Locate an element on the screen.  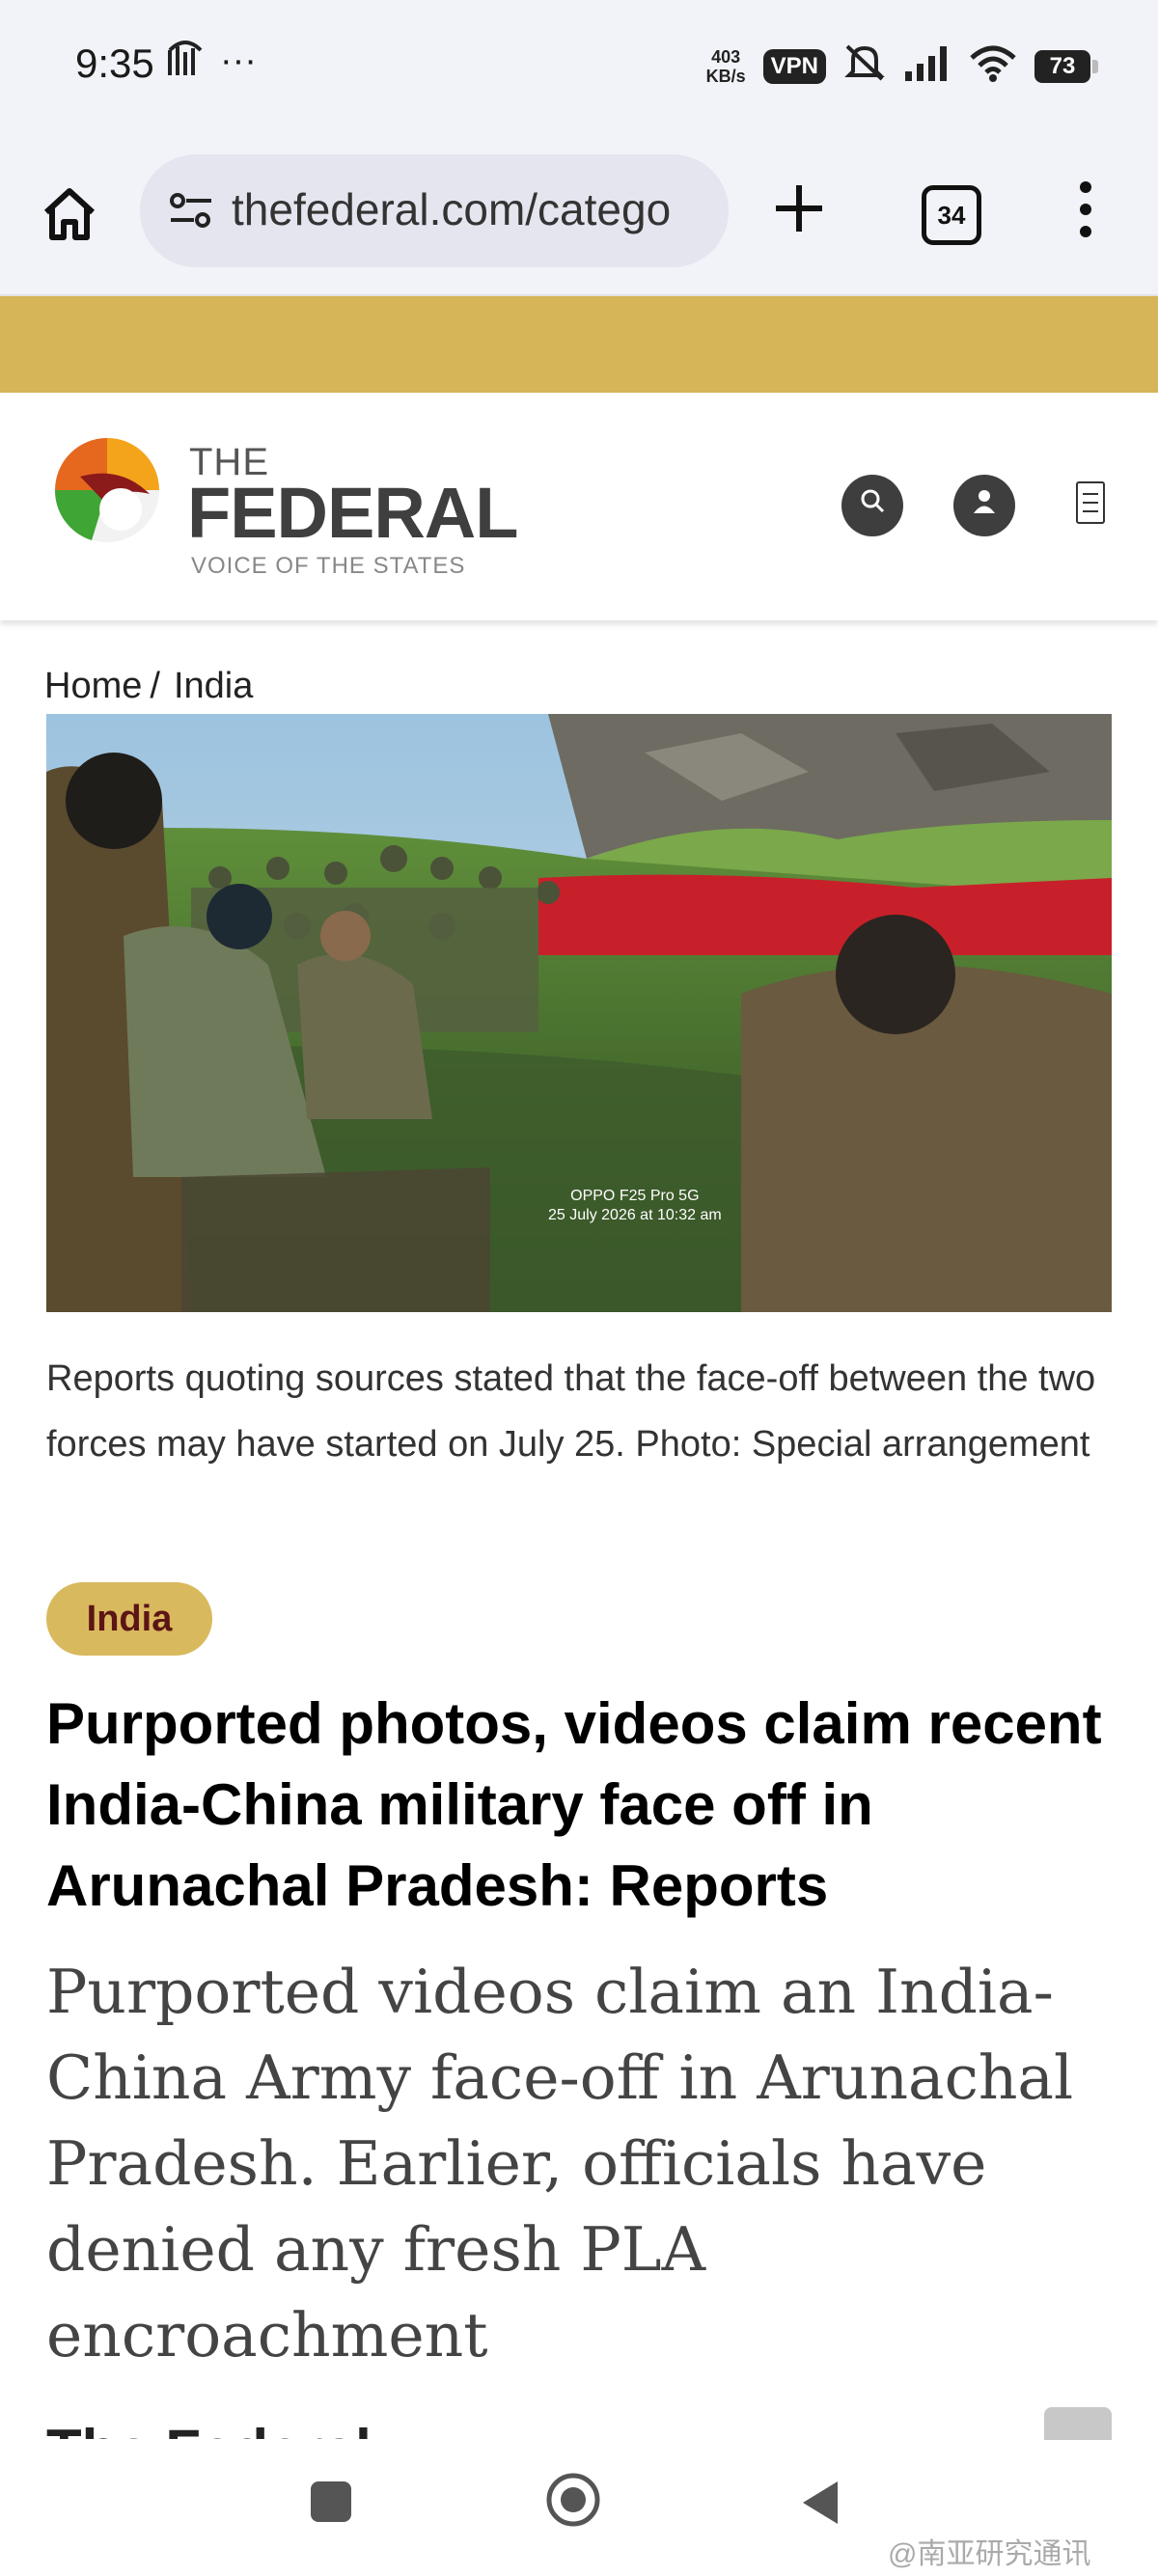
home-icon is located at coordinates (69, 214).